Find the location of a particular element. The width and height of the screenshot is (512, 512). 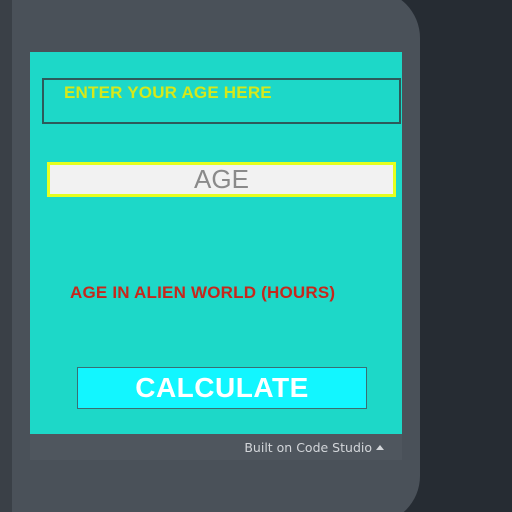

built-on-code-studio-link: Built on Code Studio is located at coordinates (314, 447).